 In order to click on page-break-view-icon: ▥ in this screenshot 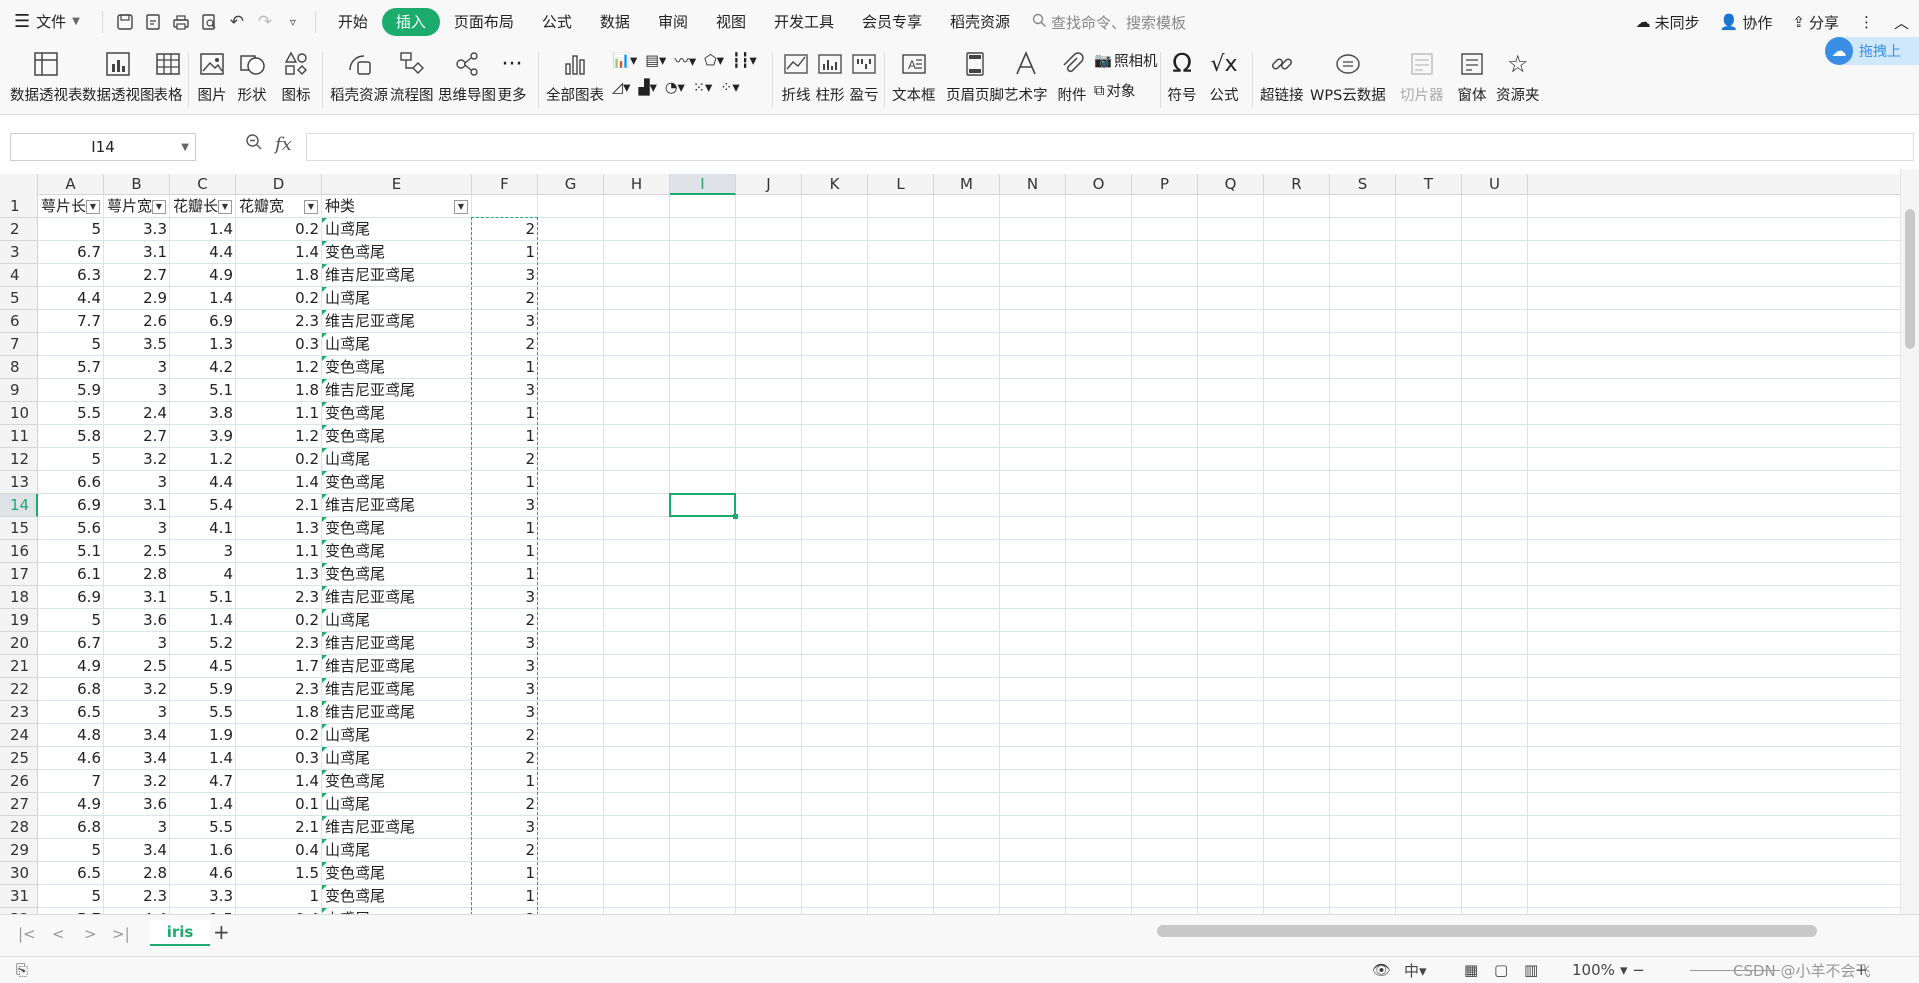, I will do `click(1531, 970)`.